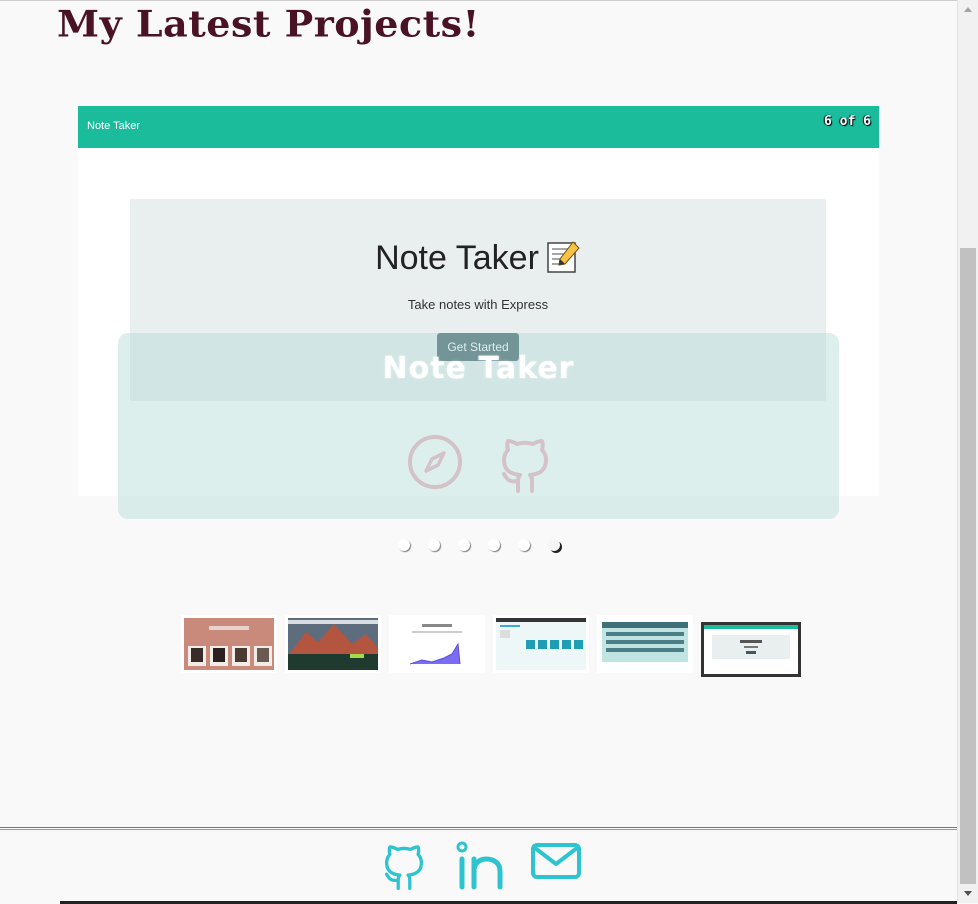  Describe the element at coordinates (478, 368) in the screenshot. I see `caption-title: Note Taker` at that location.